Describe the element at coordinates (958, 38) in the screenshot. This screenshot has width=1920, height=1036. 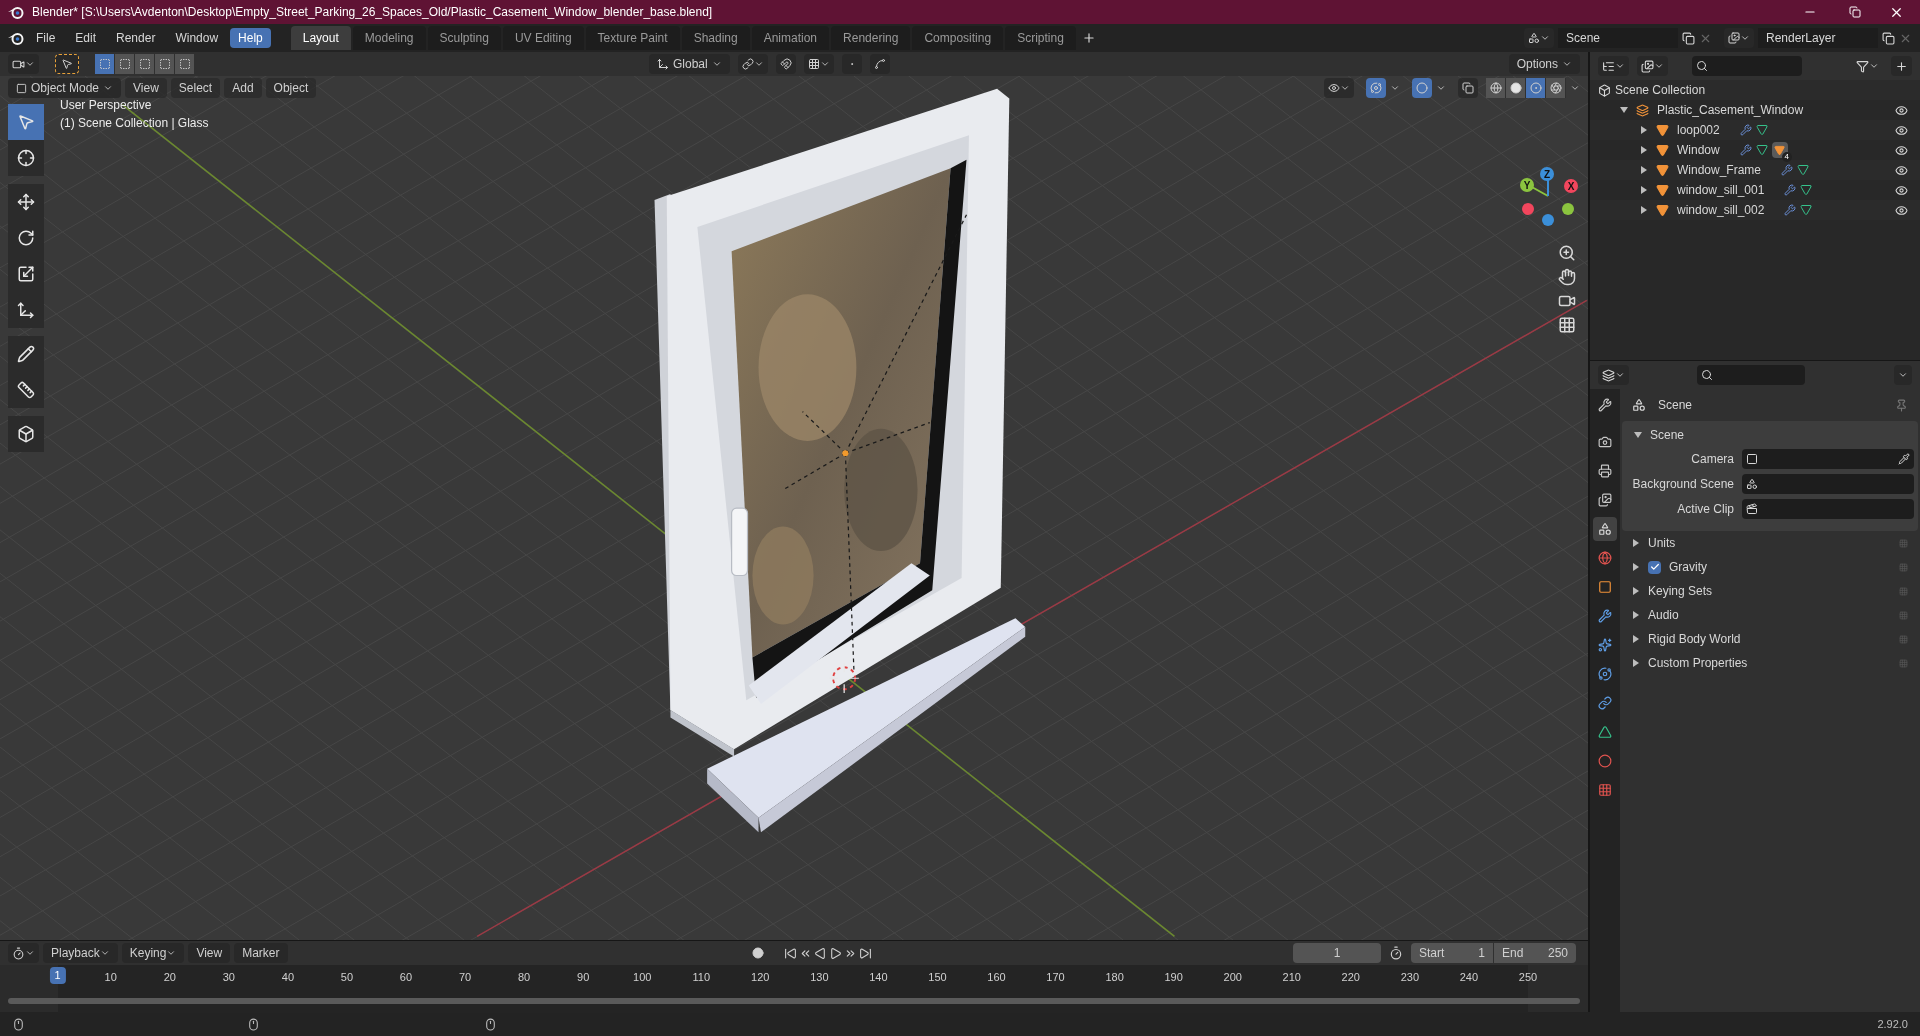
I see `workspace-tab: Compositing` at that location.